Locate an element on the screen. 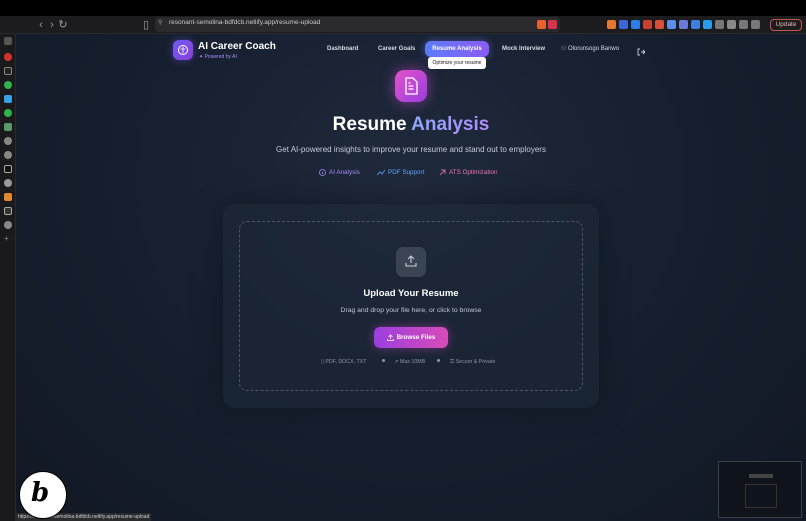 This screenshot has height=521, width=806. max-size-info: ↗ Max 10MB is located at coordinates (410, 362).